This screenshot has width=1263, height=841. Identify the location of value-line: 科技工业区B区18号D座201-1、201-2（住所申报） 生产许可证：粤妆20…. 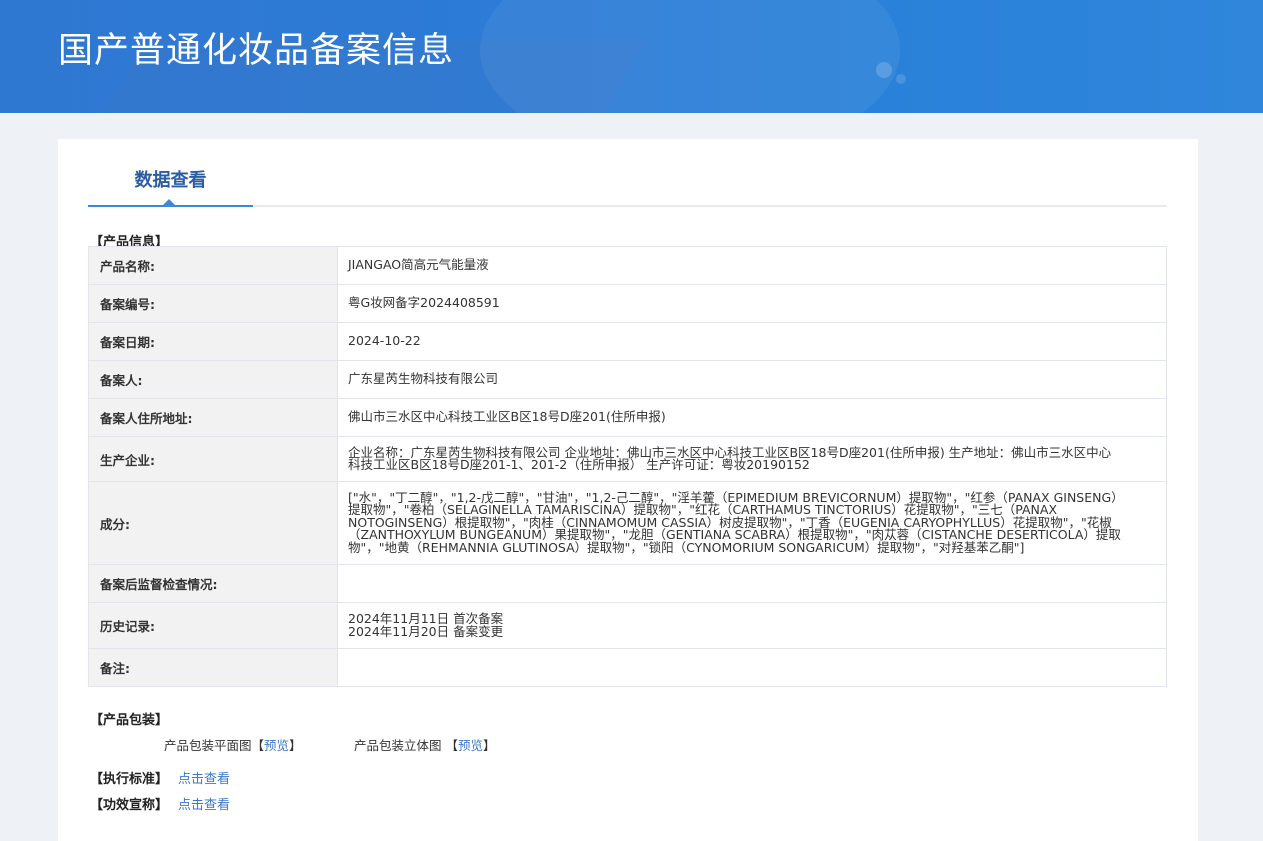
(579, 464).